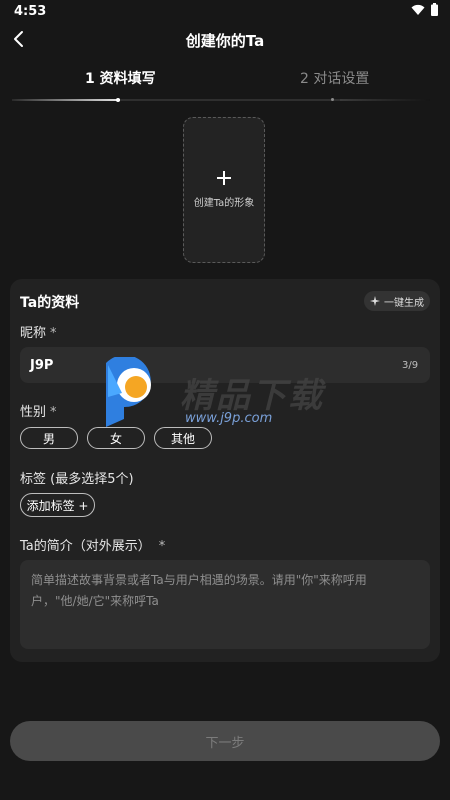  I want to click on intro-label-row: Ta的简介（对外展示） *, so click(92, 544).